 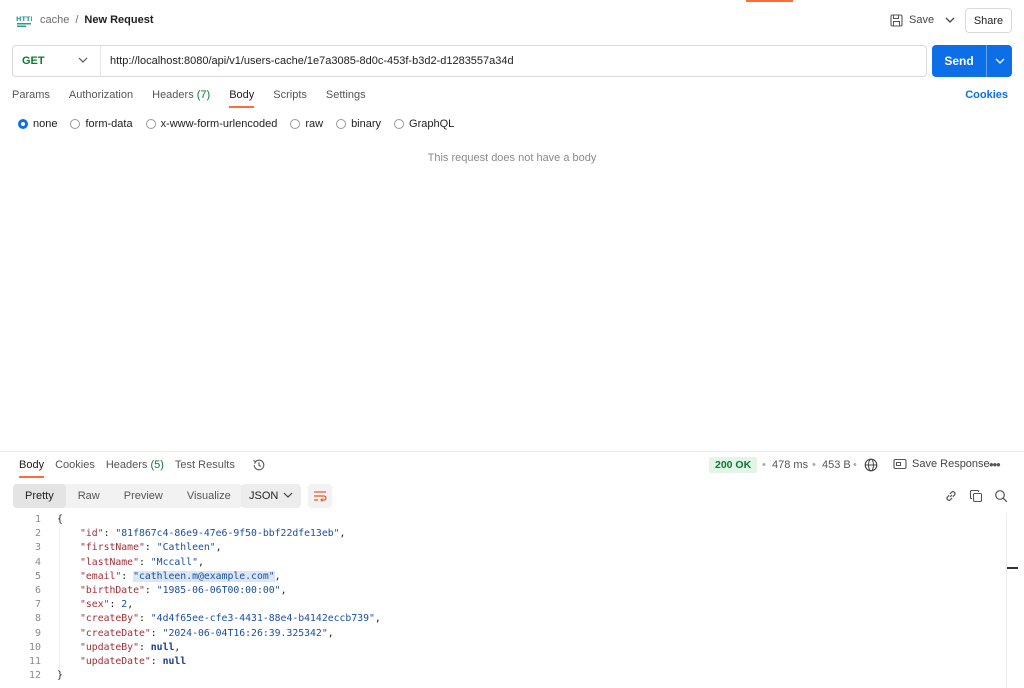 I want to click on response-tab-cookies: Cookies, so click(x=75, y=468).